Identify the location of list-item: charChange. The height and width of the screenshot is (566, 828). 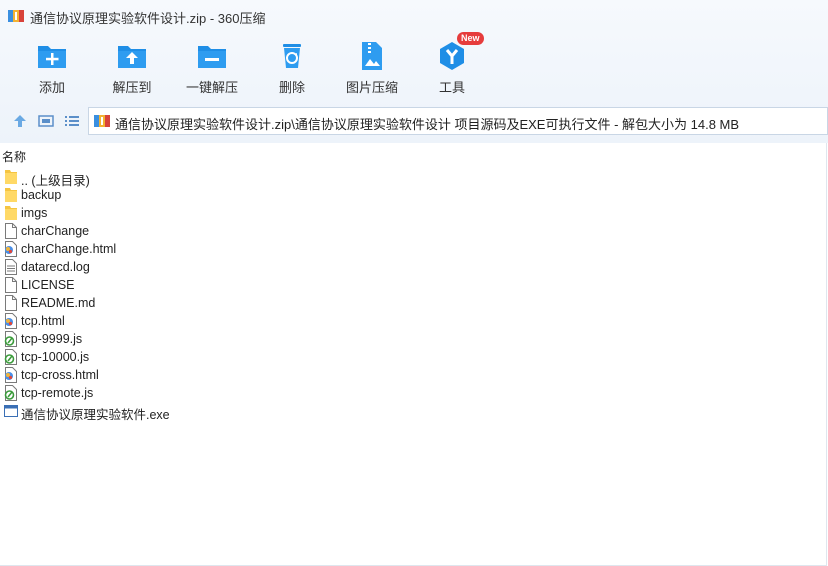
(150, 231).